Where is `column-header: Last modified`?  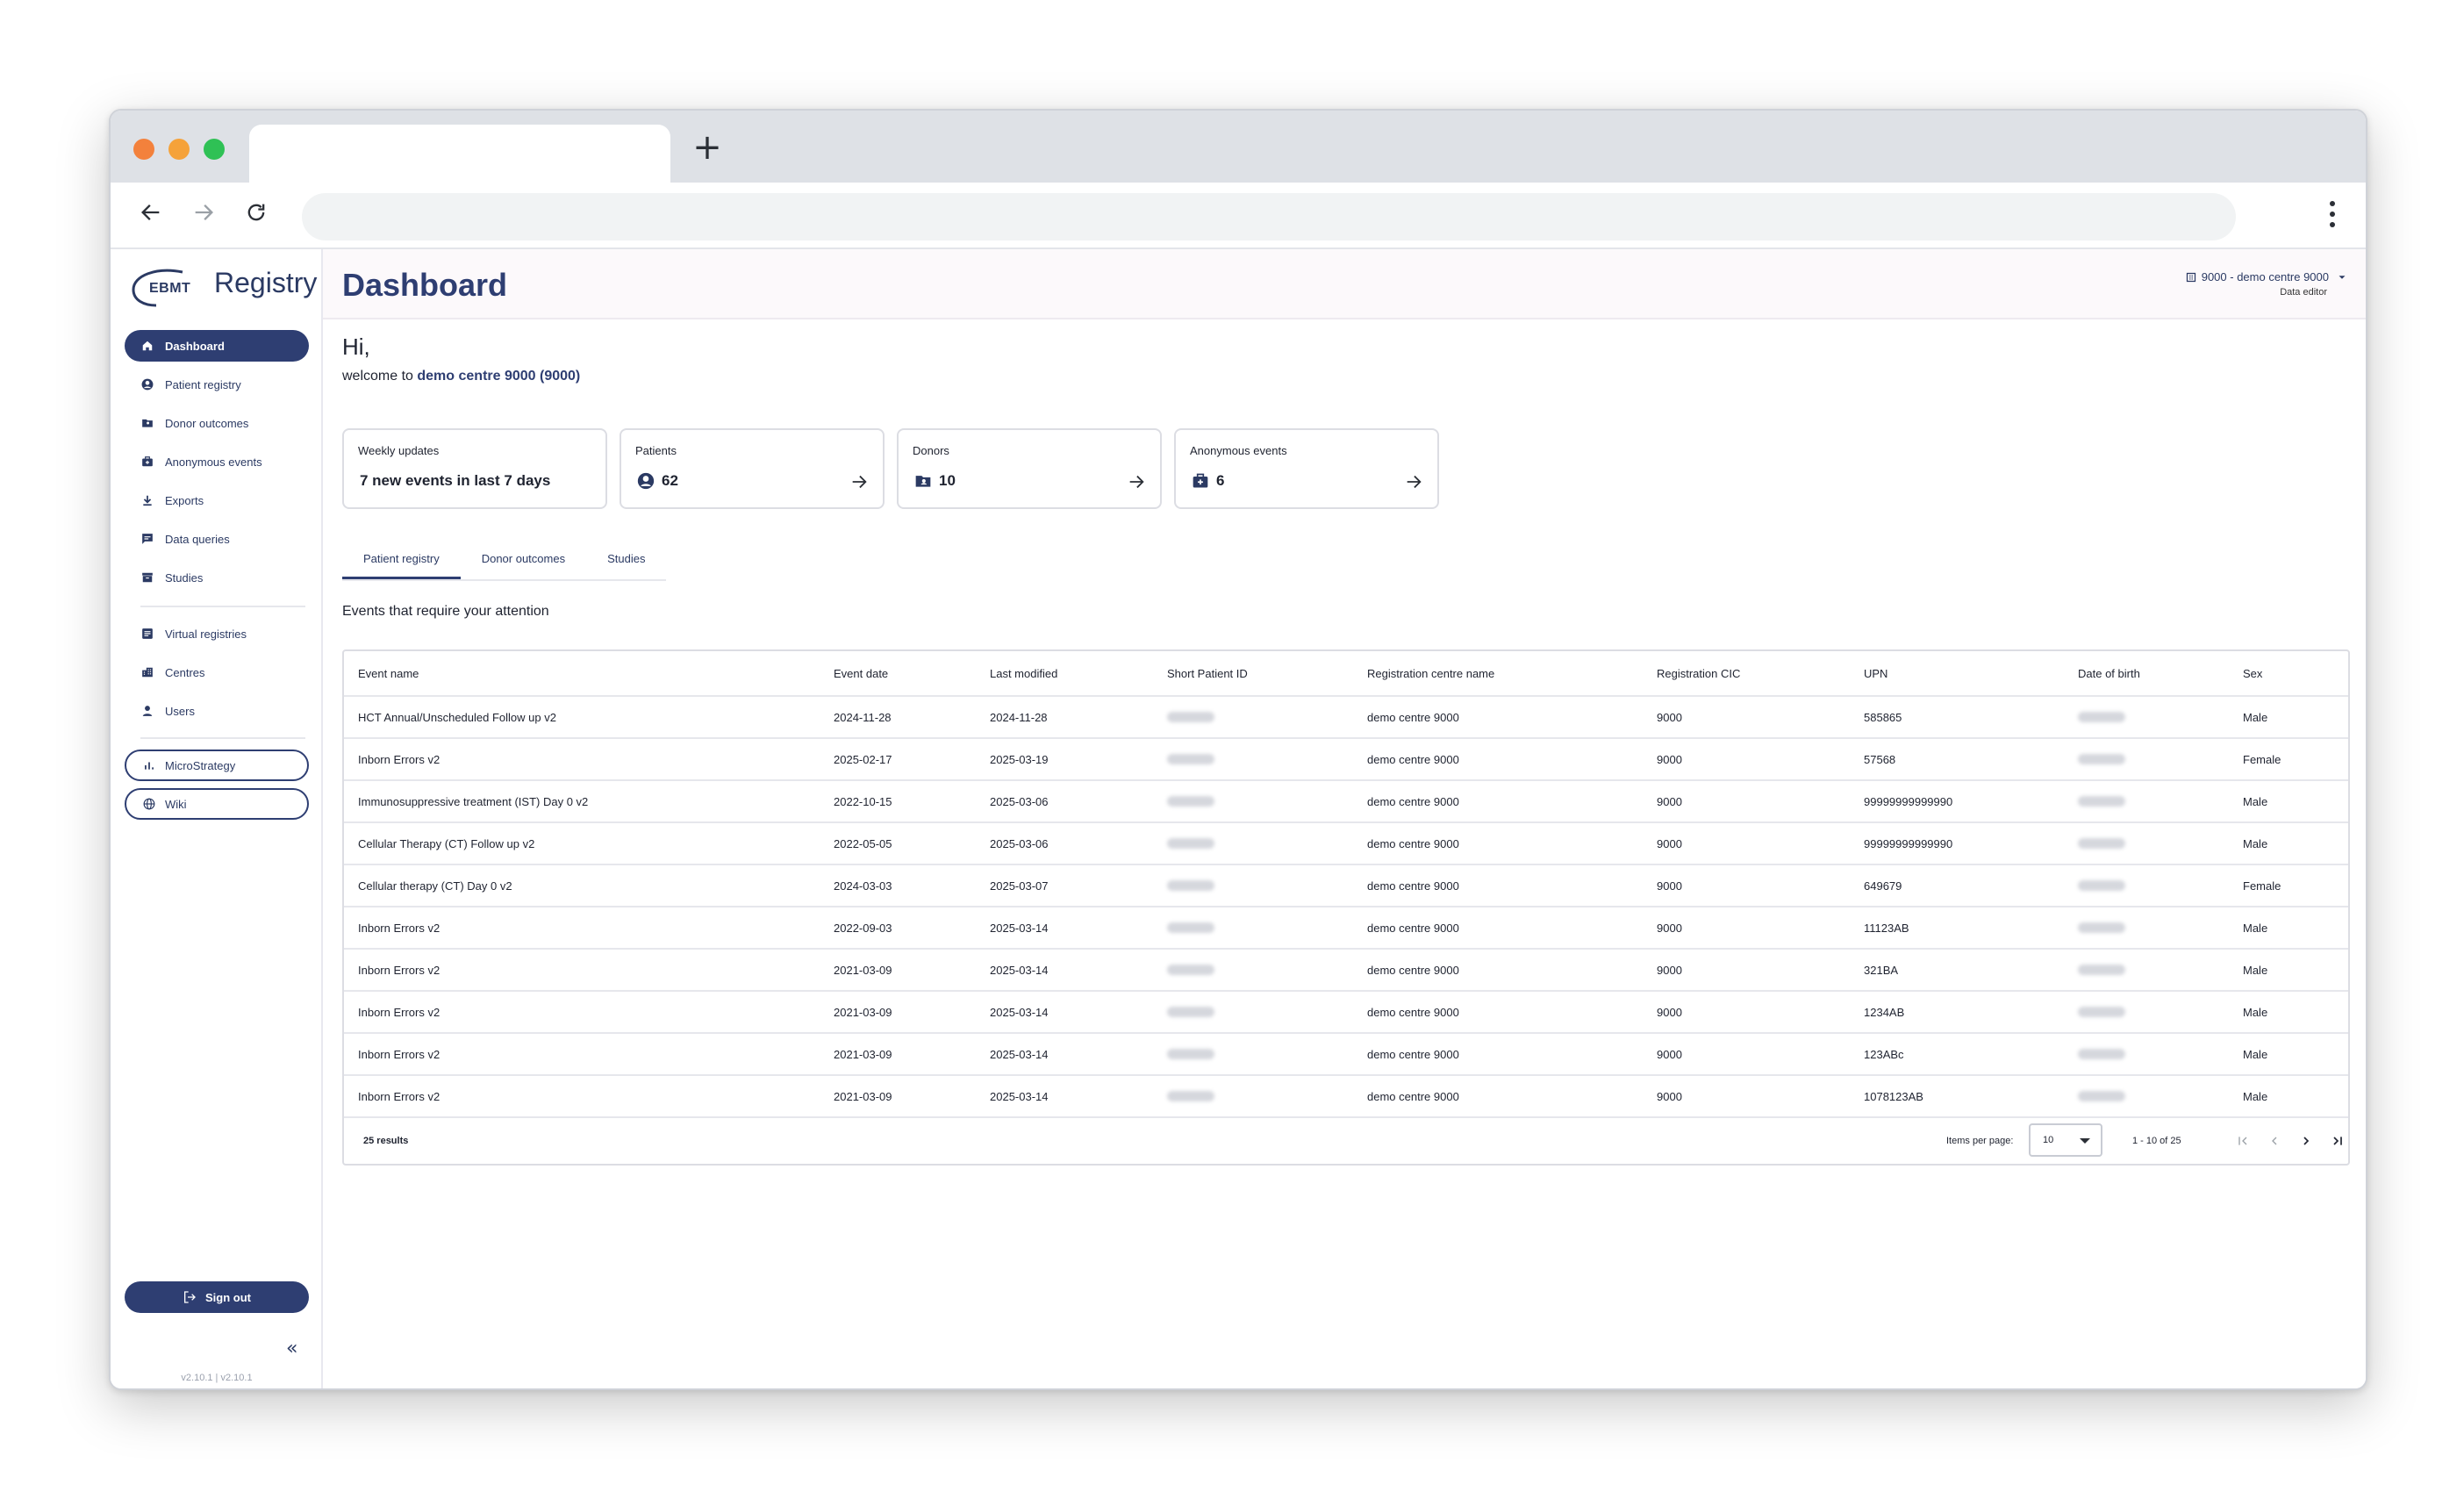 column-header: Last modified is located at coordinates (1023, 673).